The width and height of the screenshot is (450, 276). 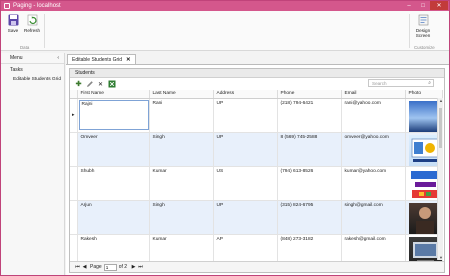 I want to click on search-icon: ⌕, so click(x=429, y=83).